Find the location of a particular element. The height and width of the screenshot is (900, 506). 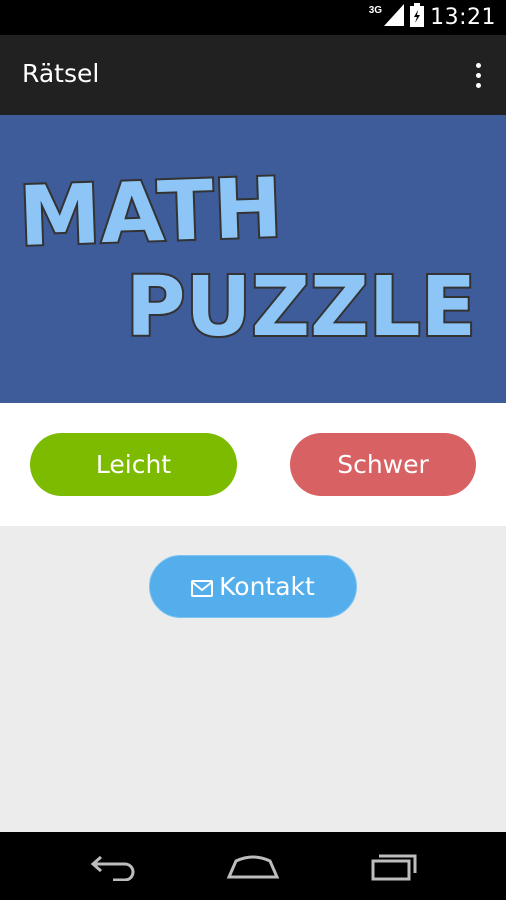

signal-icon is located at coordinates (394, 17).